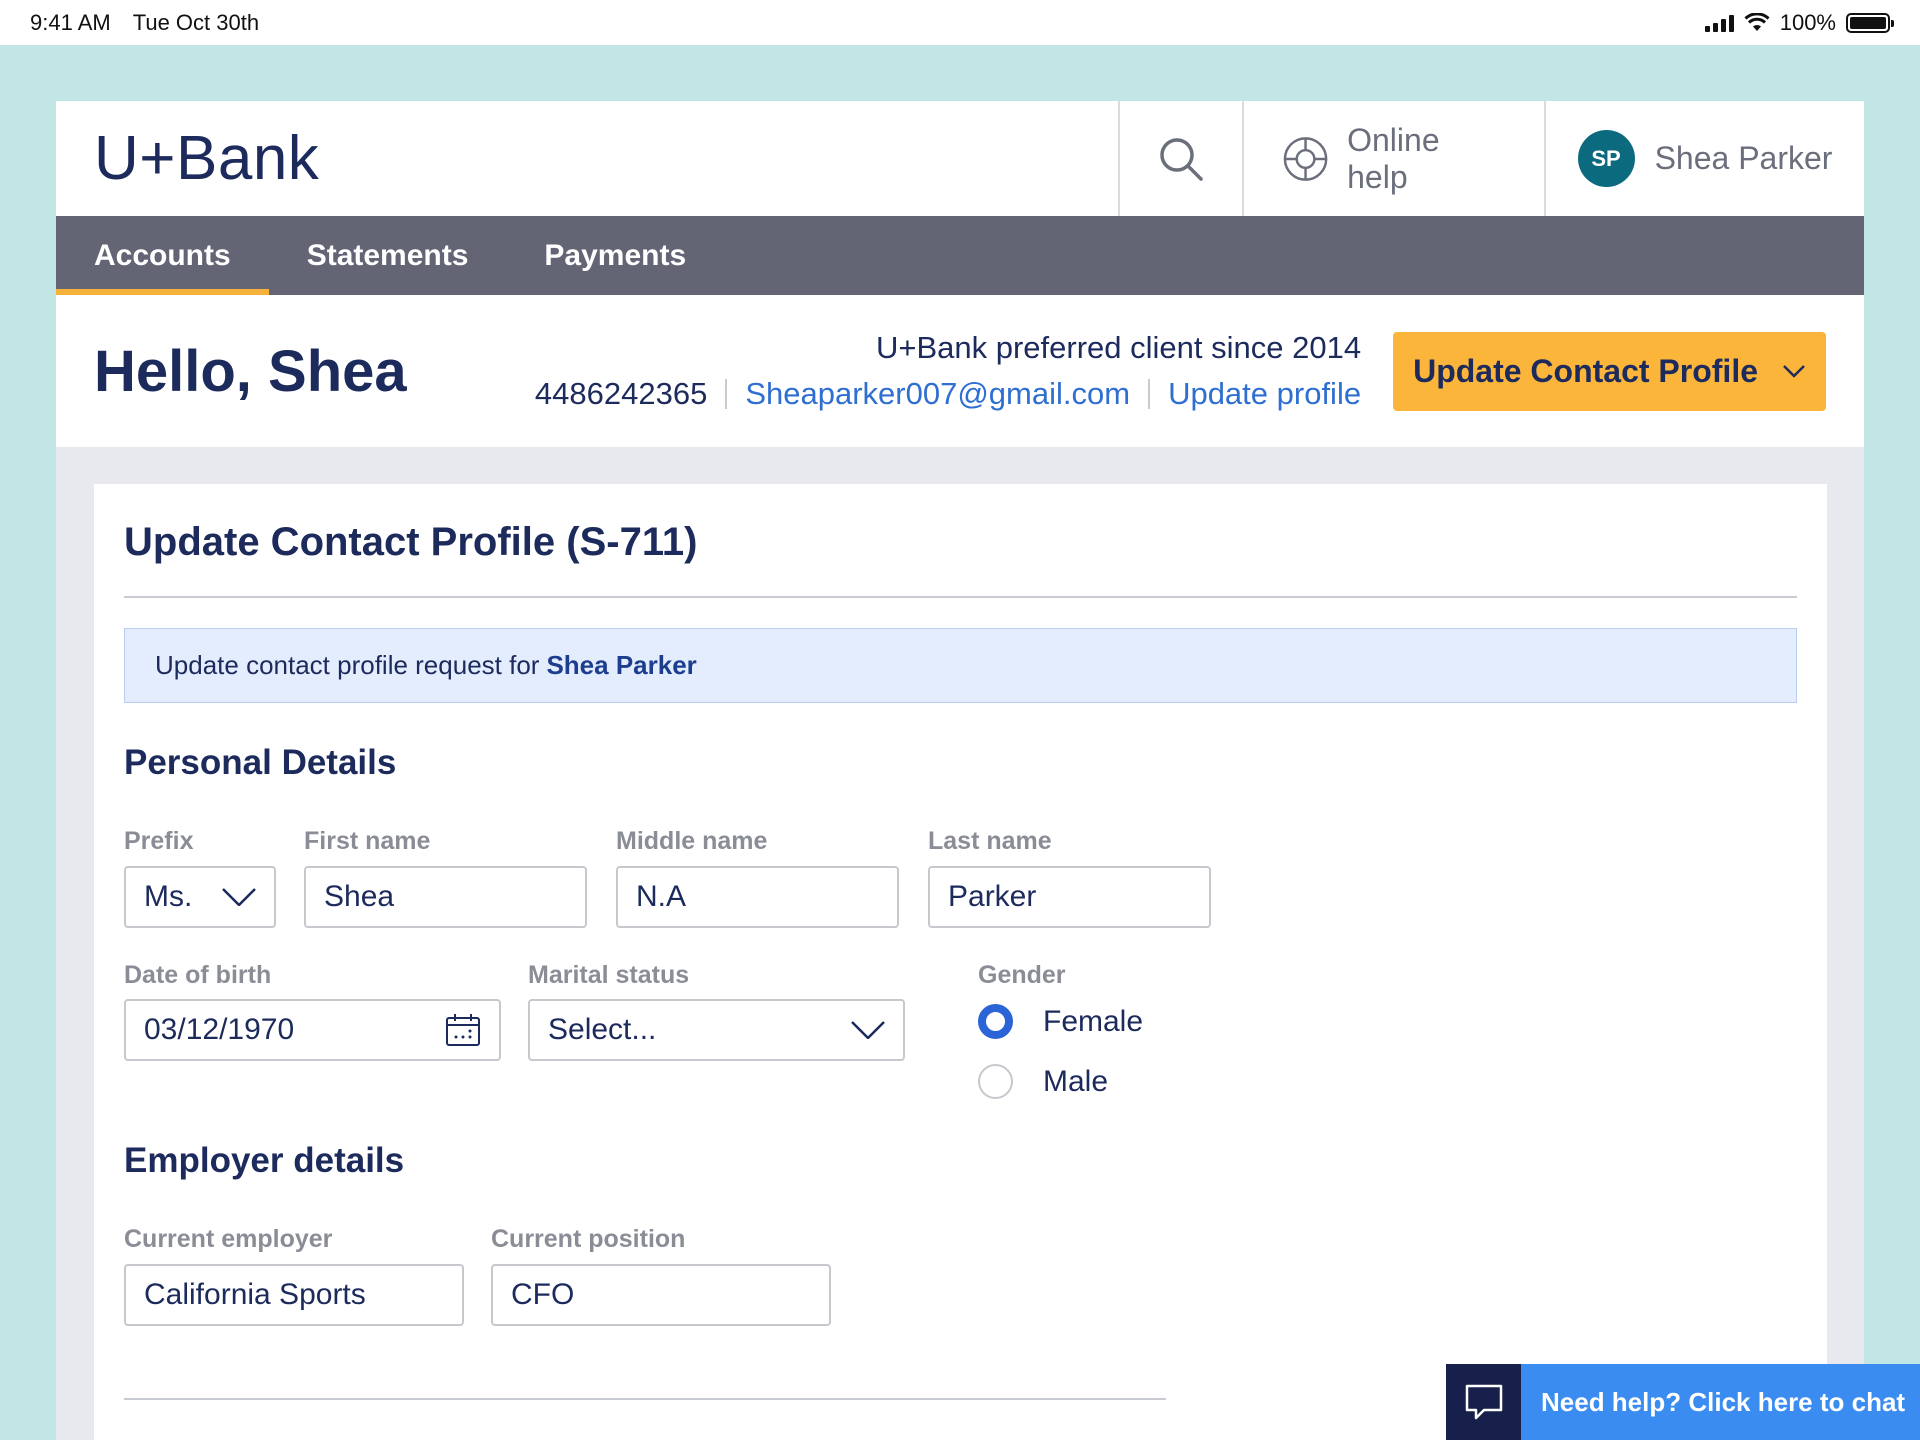 The width and height of the screenshot is (1920, 1440). Describe the element at coordinates (937, 394) in the screenshot. I see `email-link: Sheaparker007@gmail.com` at that location.